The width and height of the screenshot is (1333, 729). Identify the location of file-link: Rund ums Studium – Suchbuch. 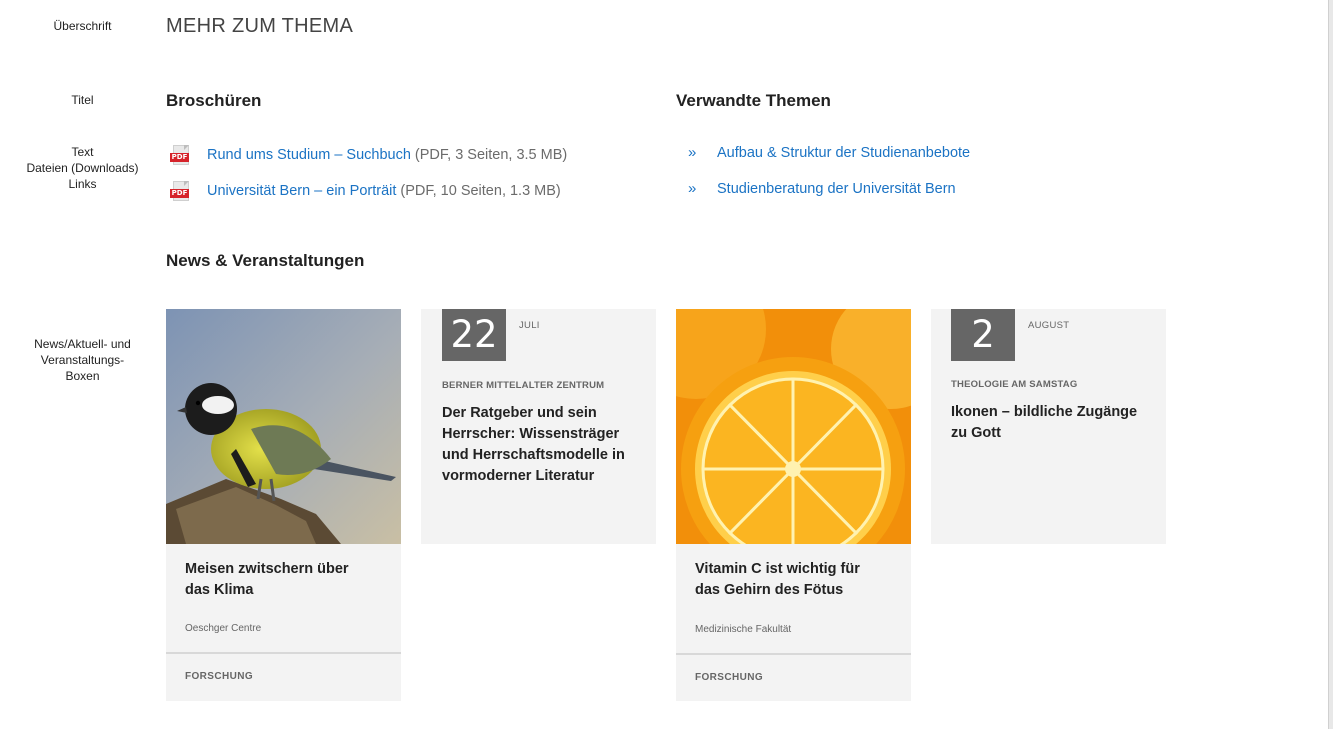
(309, 155).